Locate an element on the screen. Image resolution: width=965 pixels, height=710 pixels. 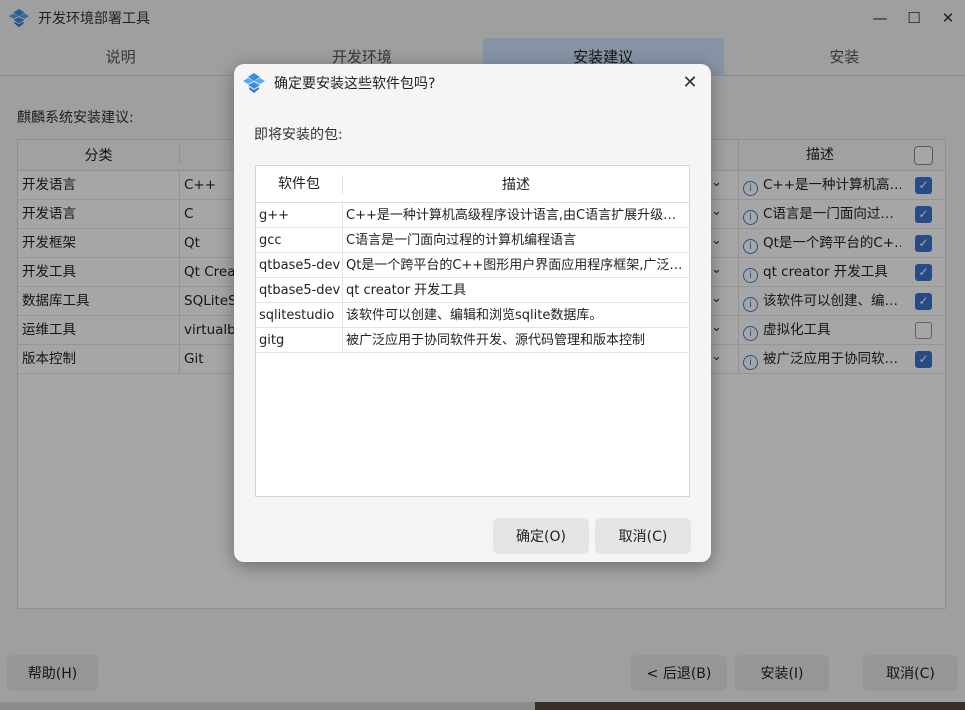
package-row: gcc C语言是一门面向过程的计算机编程语言 is located at coordinates (472, 240).